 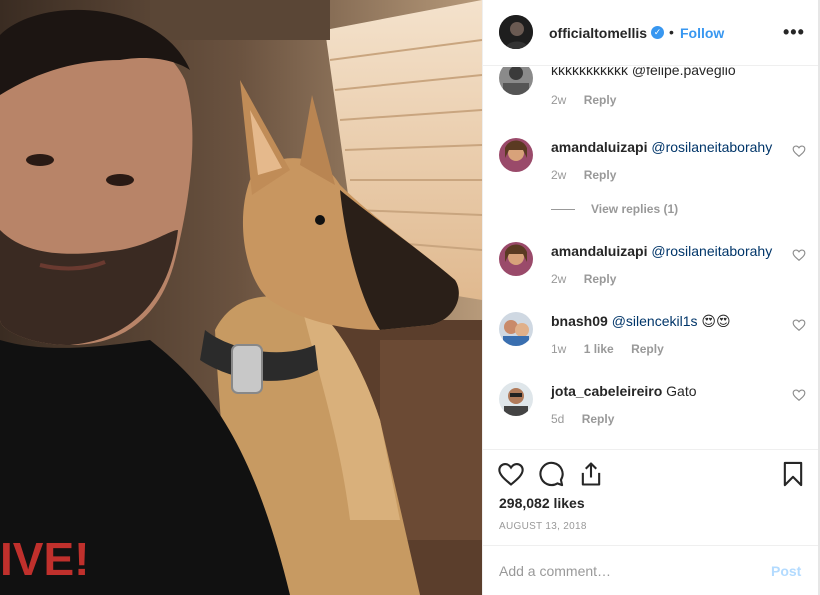 I want to click on add-comment-bar: Post, so click(x=651, y=570).